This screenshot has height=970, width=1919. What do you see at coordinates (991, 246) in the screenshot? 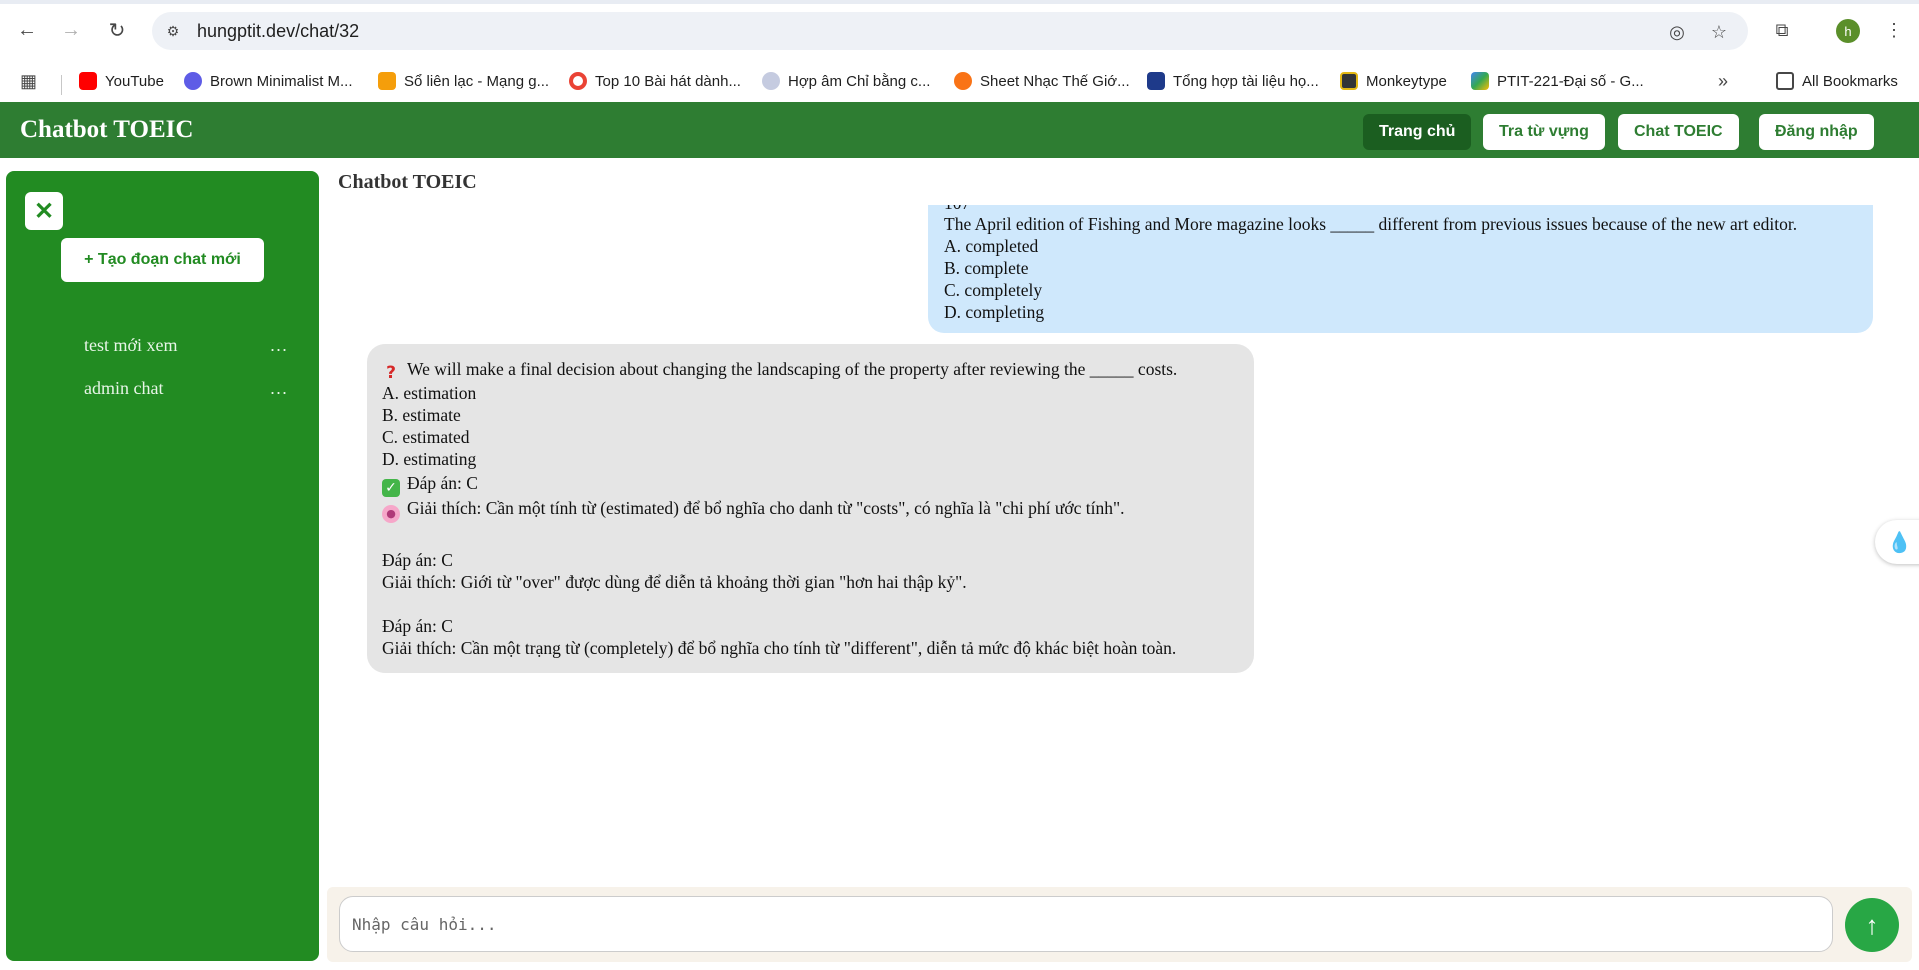
I see `option-a: A. completed` at bounding box center [991, 246].